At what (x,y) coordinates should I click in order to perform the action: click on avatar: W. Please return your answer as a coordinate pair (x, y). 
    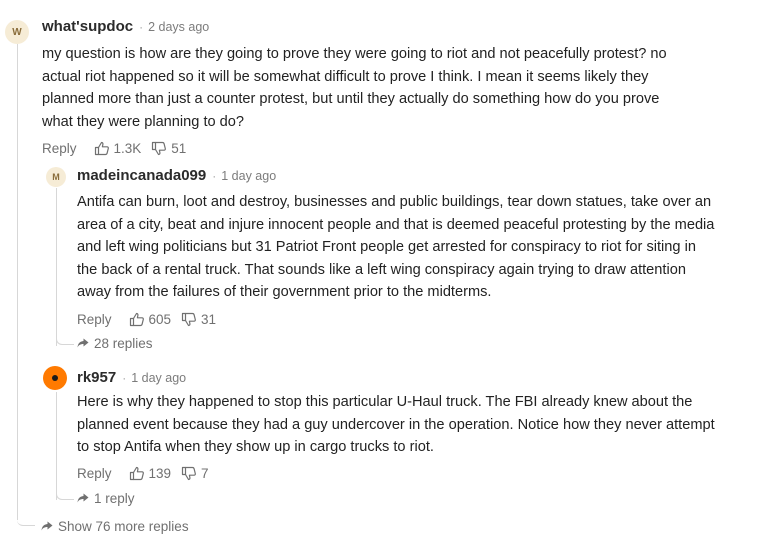
    Looking at the image, I should click on (17, 32).